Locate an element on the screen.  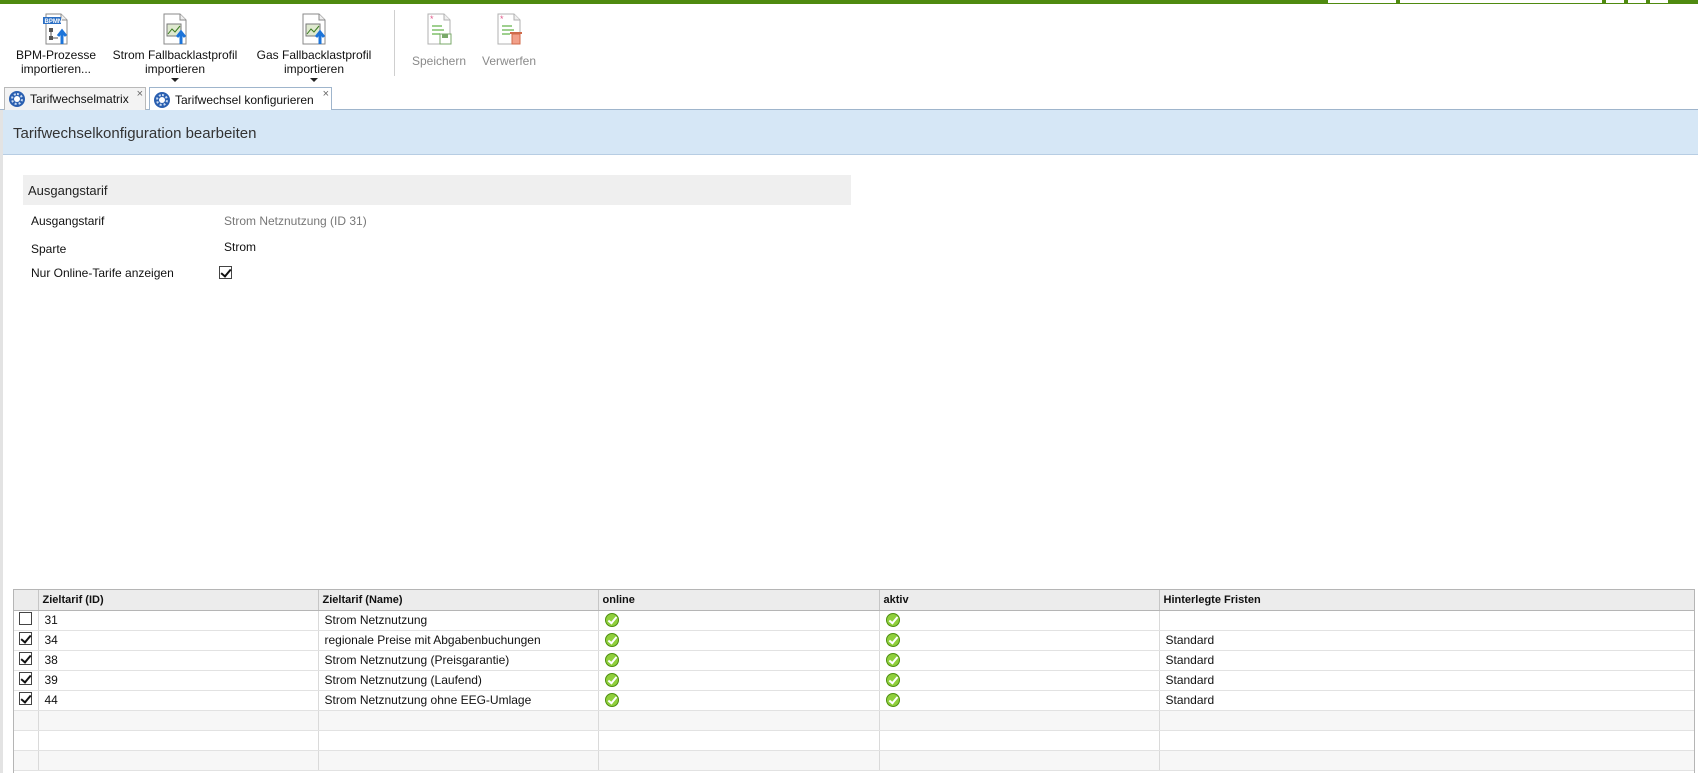
ausgangstarif-label: Ausgangstarif is located at coordinates (68, 221).